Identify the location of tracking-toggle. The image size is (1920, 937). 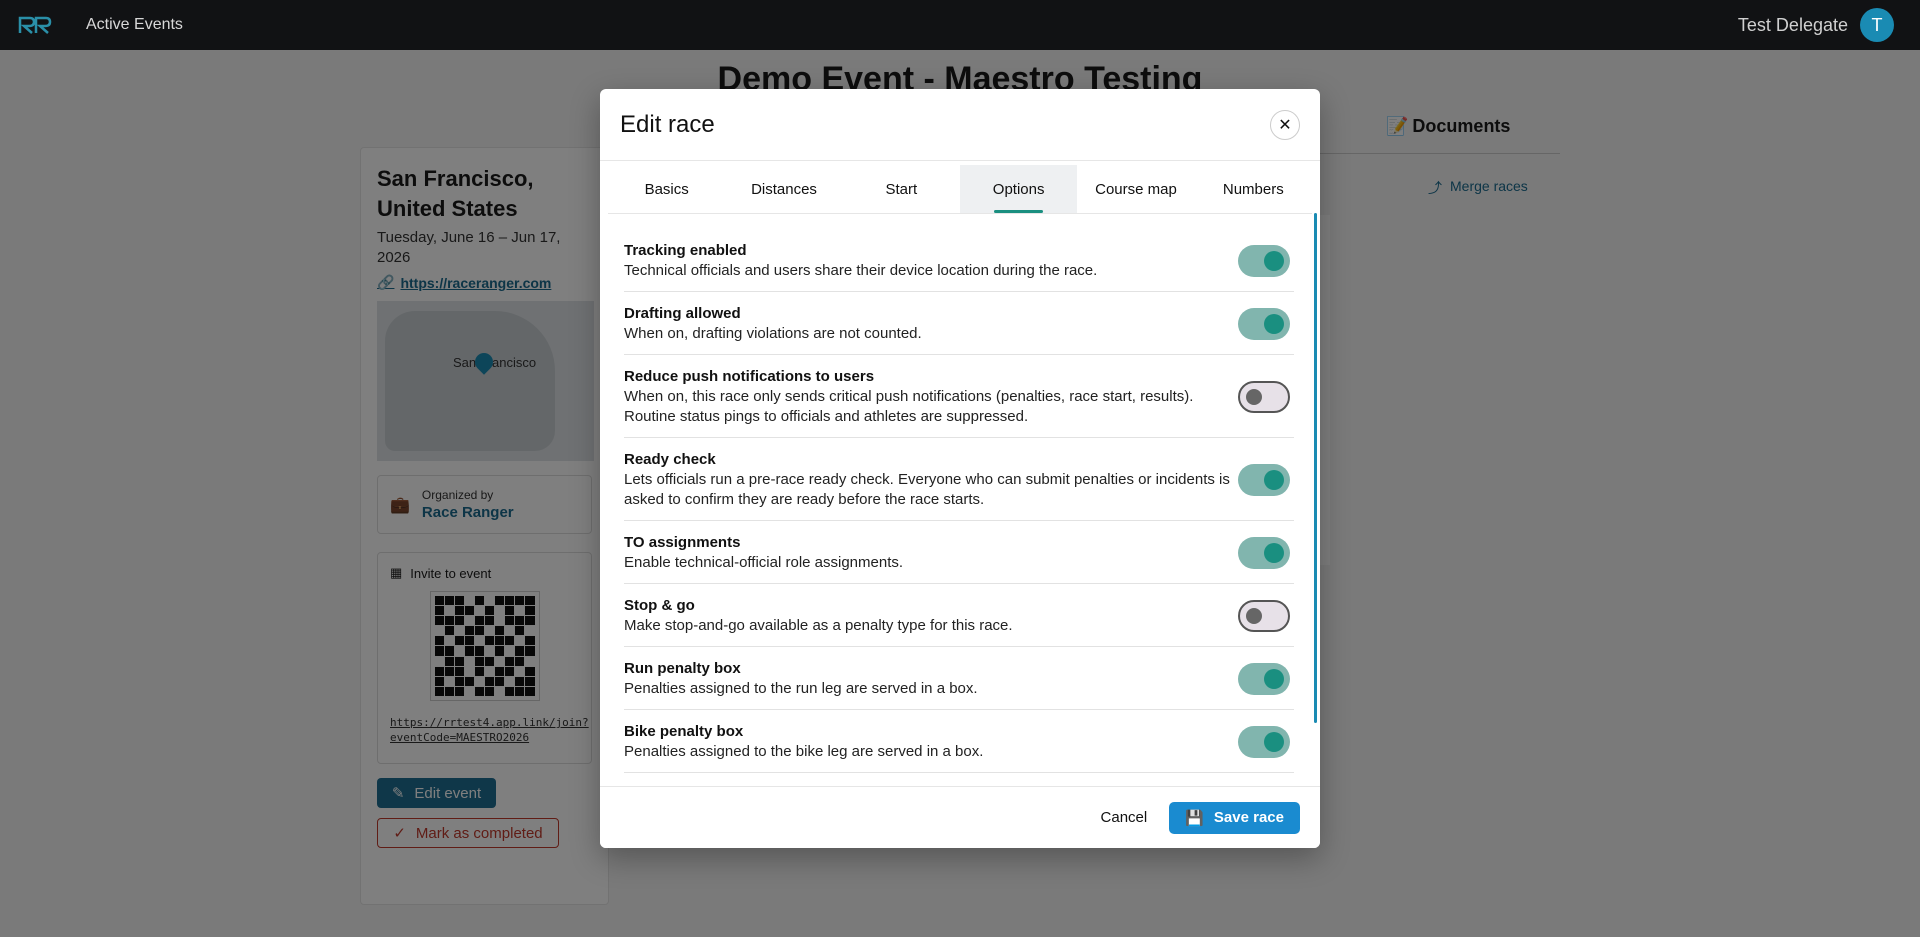
(1264, 261).